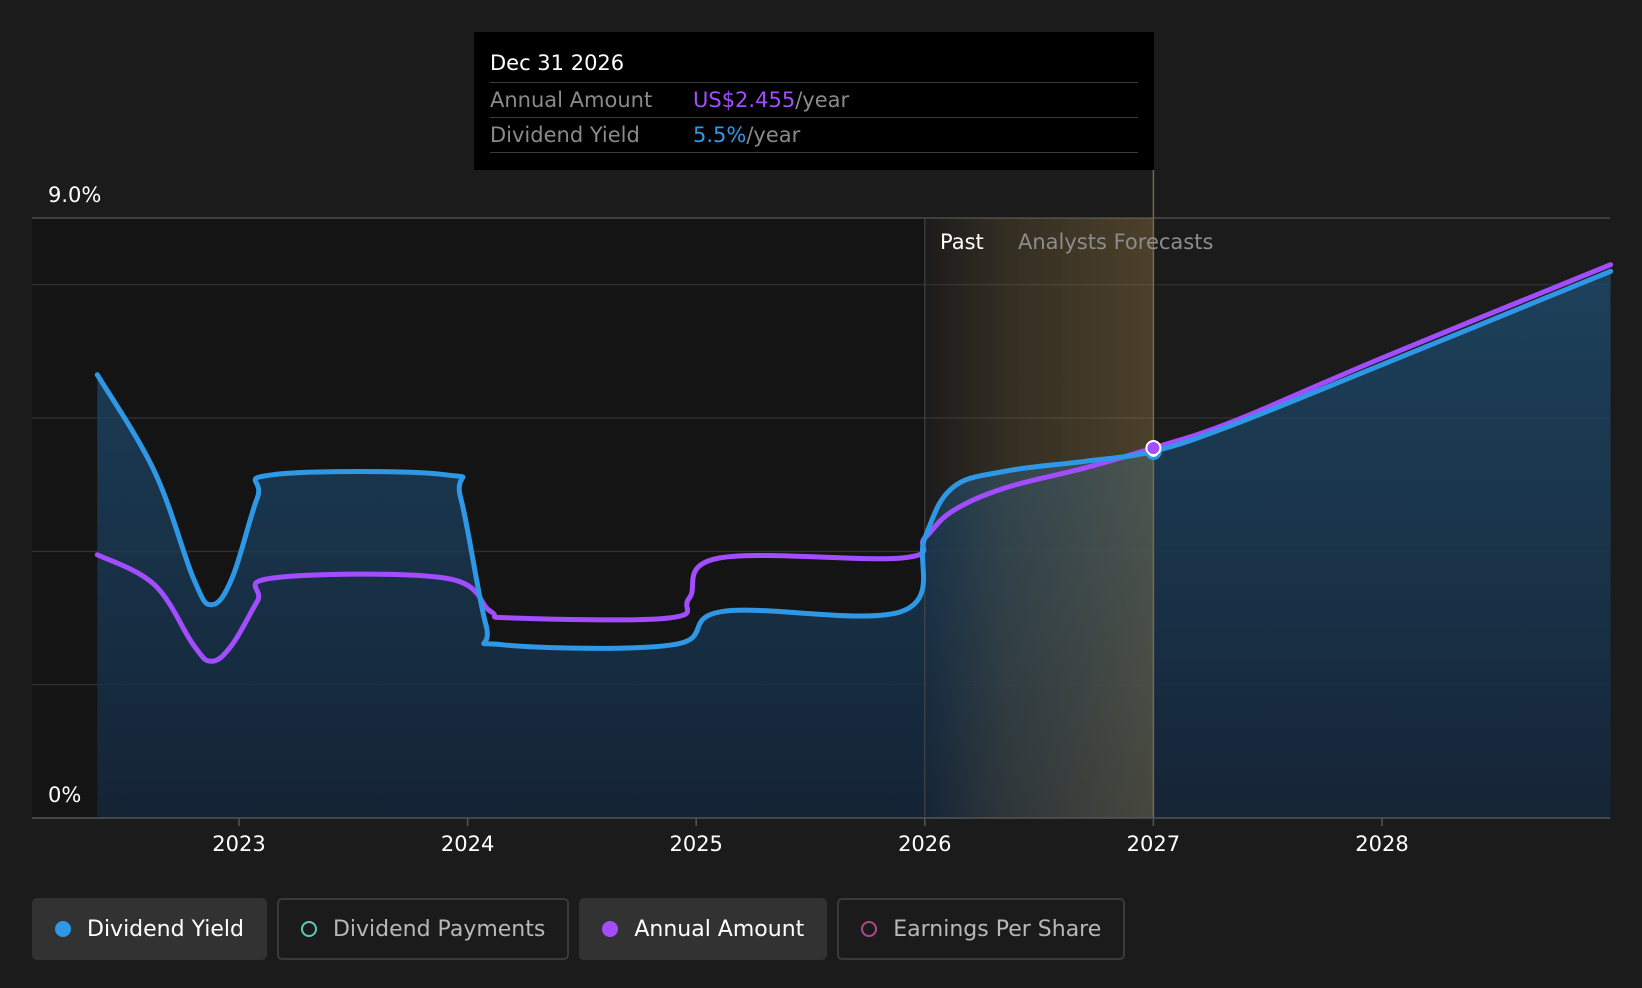  Describe the element at coordinates (822, 100) in the screenshot. I see `tooltip-annual-amount-unit: /year` at that location.